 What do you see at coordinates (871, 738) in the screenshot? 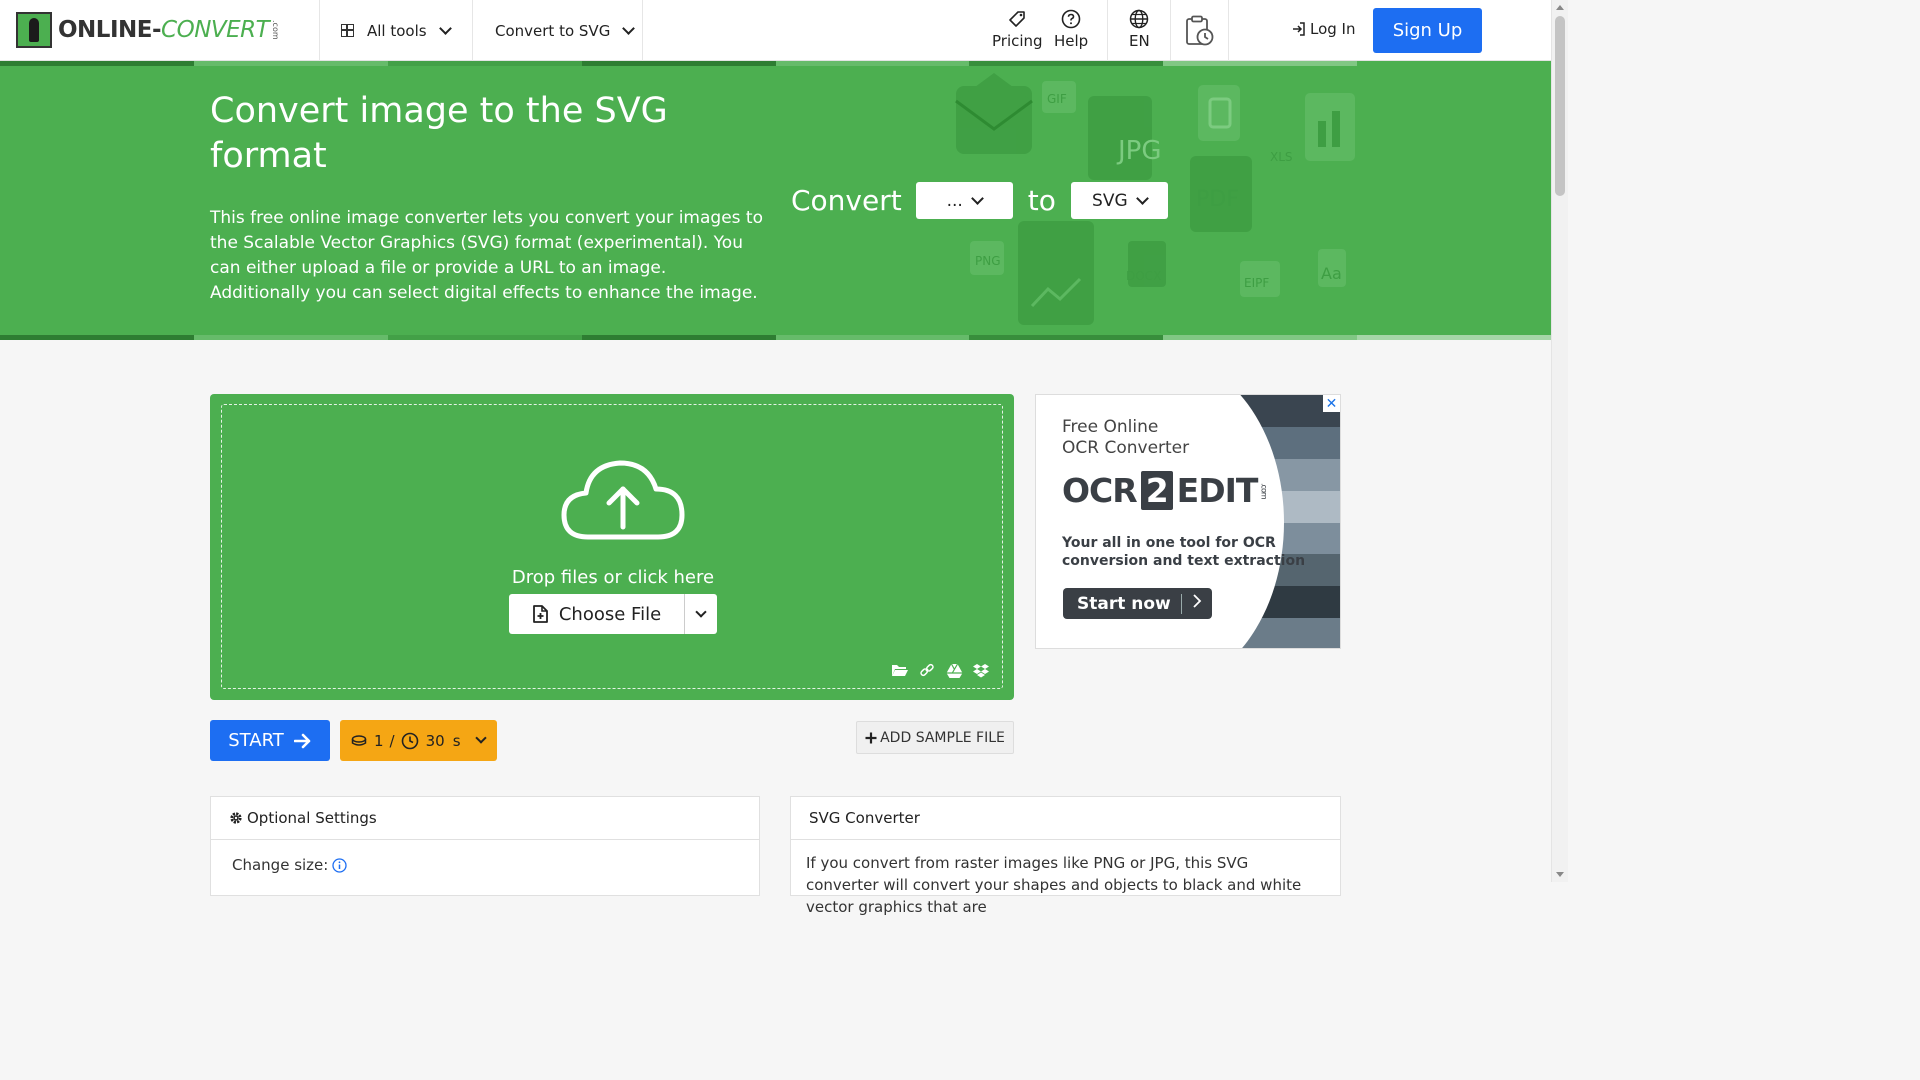
I see `plus-icon` at bounding box center [871, 738].